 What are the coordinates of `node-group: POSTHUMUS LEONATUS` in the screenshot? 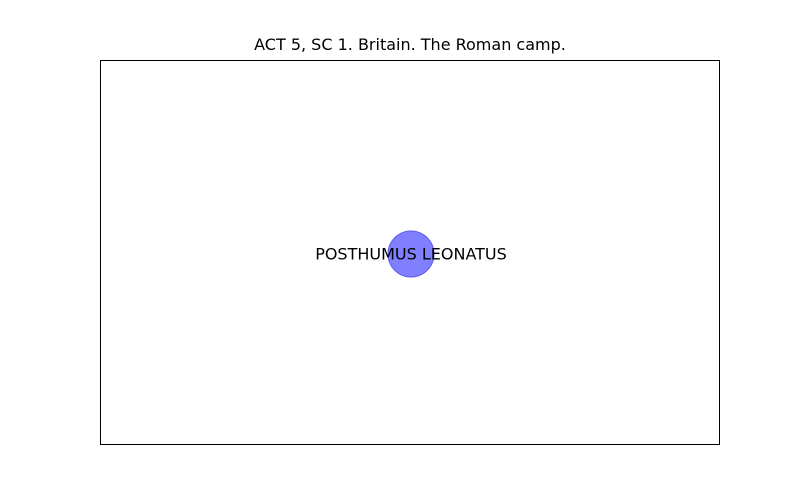 It's located at (411, 254).